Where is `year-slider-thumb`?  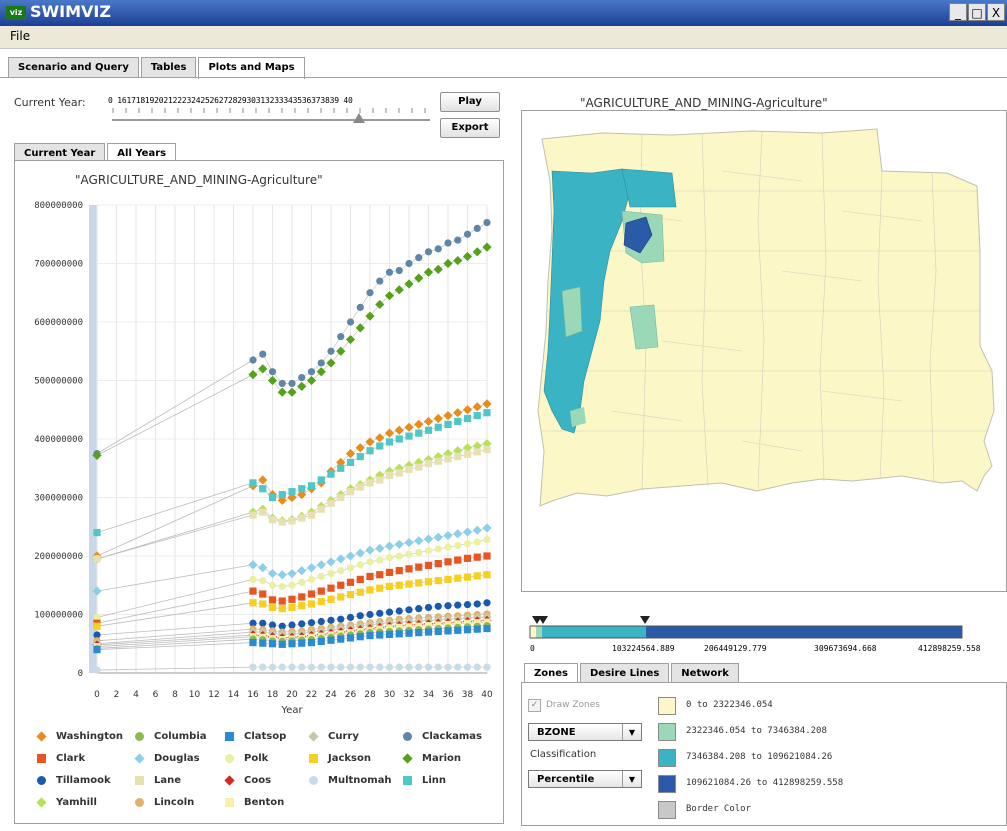 year-slider-thumb is located at coordinates (359, 118).